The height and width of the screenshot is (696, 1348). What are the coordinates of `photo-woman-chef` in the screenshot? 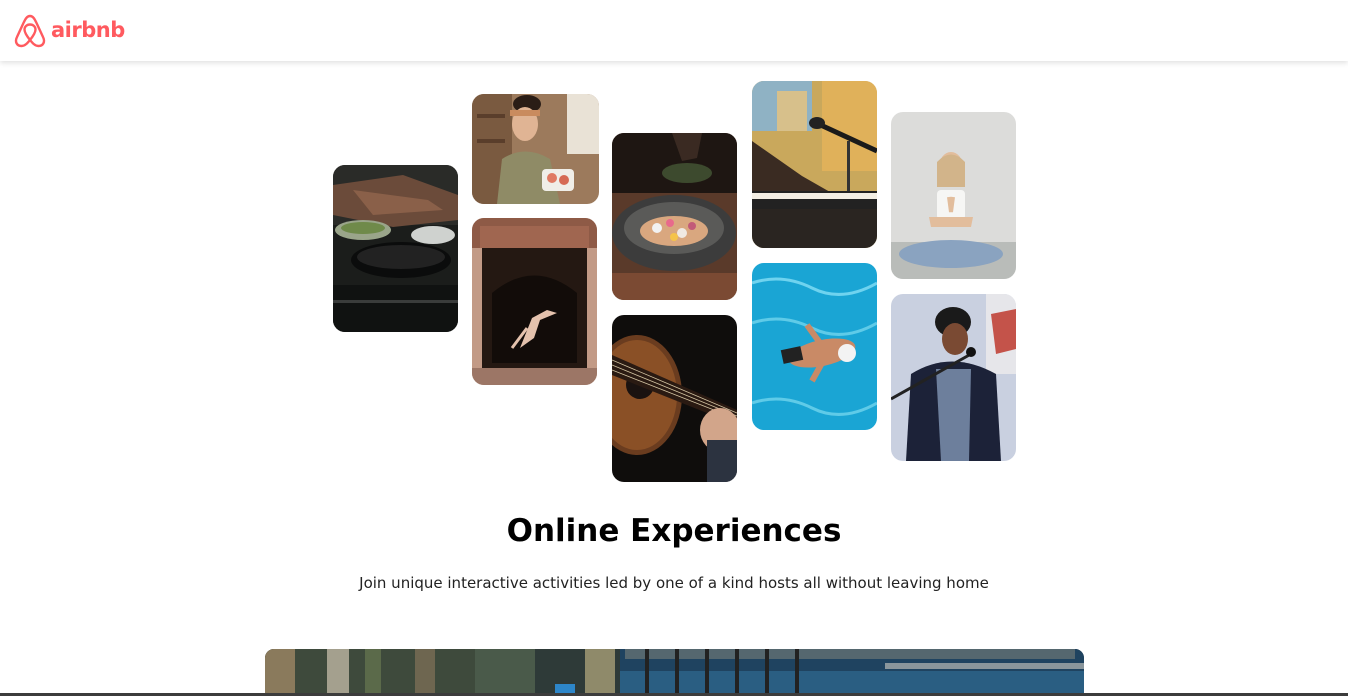 It's located at (535, 149).